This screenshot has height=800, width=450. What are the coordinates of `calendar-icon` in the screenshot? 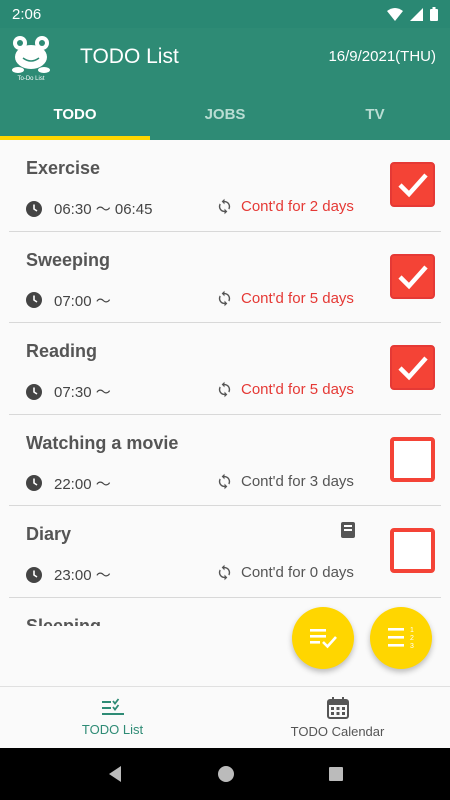 It's located at (337, 708).